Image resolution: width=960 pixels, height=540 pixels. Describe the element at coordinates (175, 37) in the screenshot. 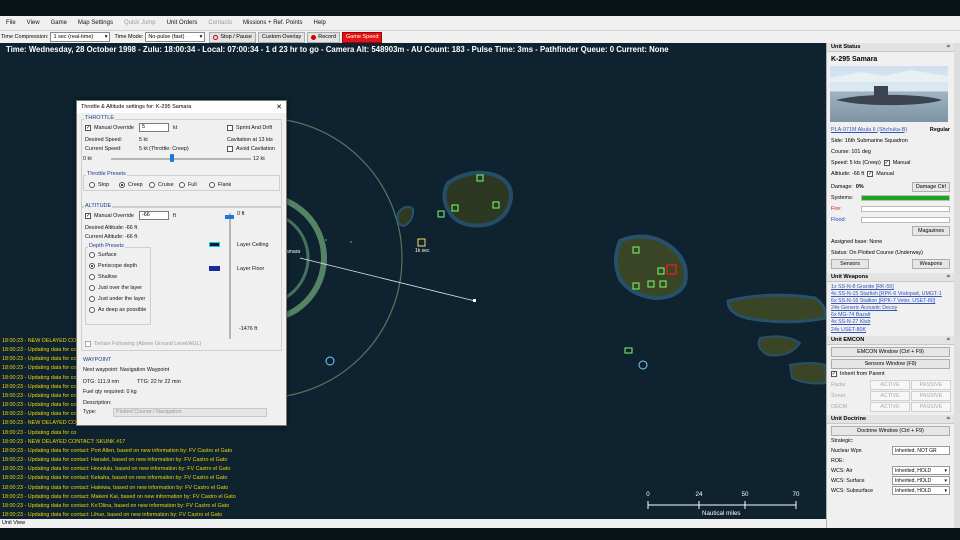

I see `time-mode-select: No-pulse (fast) ▾` at that location.